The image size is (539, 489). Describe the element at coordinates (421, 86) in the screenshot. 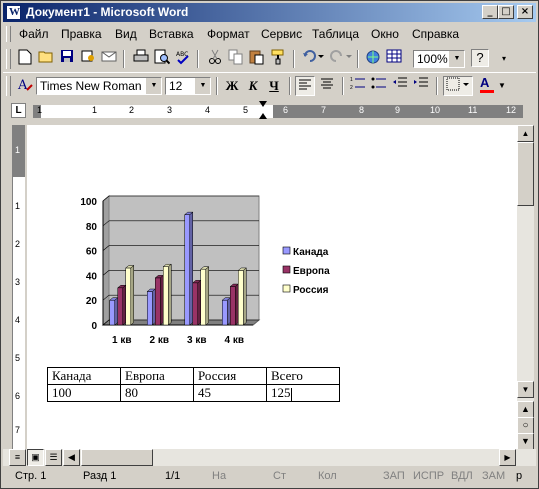

I see `increase-indent-icon` at that location.